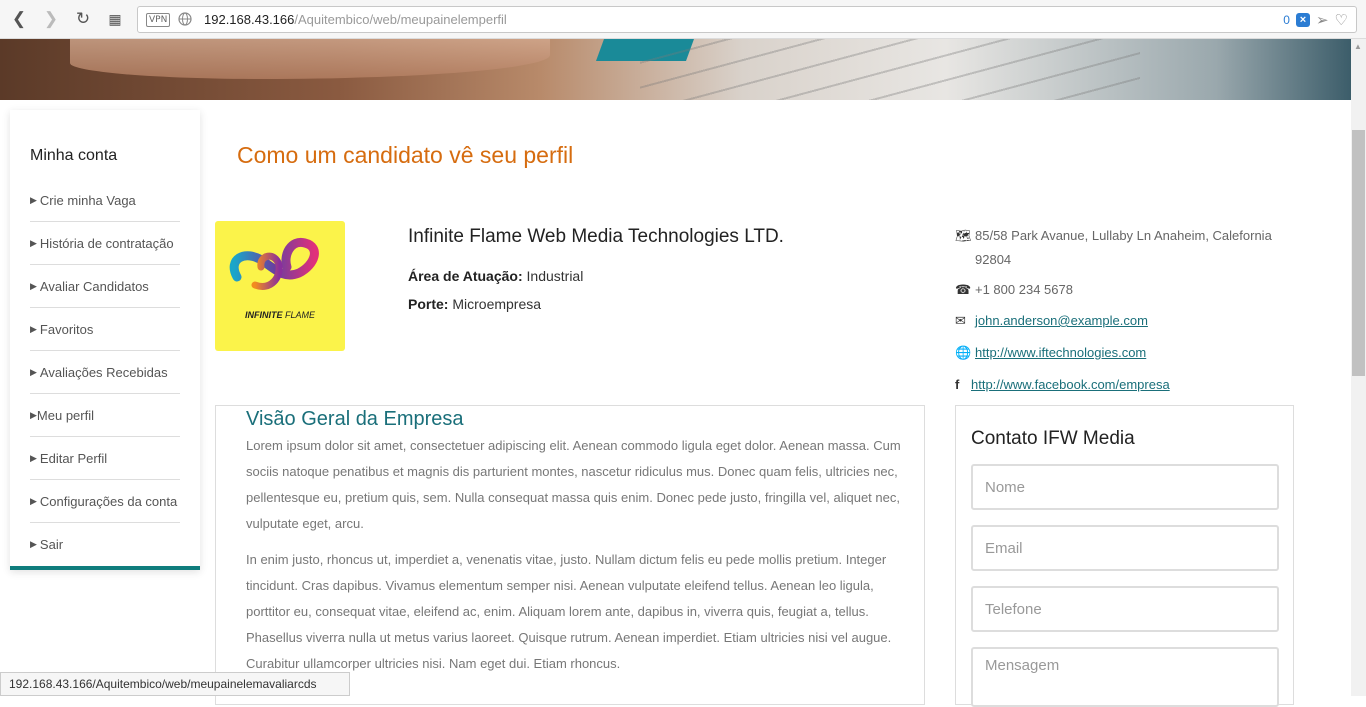 This screenshot has width=1366, height=707. What do you see at coordinates (1302, 20) in the screenshot?
I see `adblock-icon: ×` at bounding box center [1302, 20].